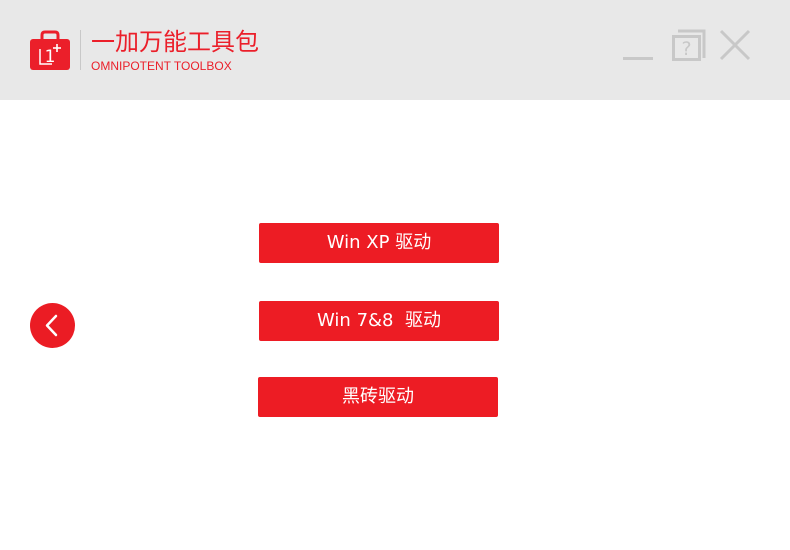 The height and width of the screenshot is (550, 790). What do you see at coordinates (161, 66) in the screenshot?
I see `app-subtitle: OMNIPOTENT TOOLBOX` at bounding box center [161, 66].